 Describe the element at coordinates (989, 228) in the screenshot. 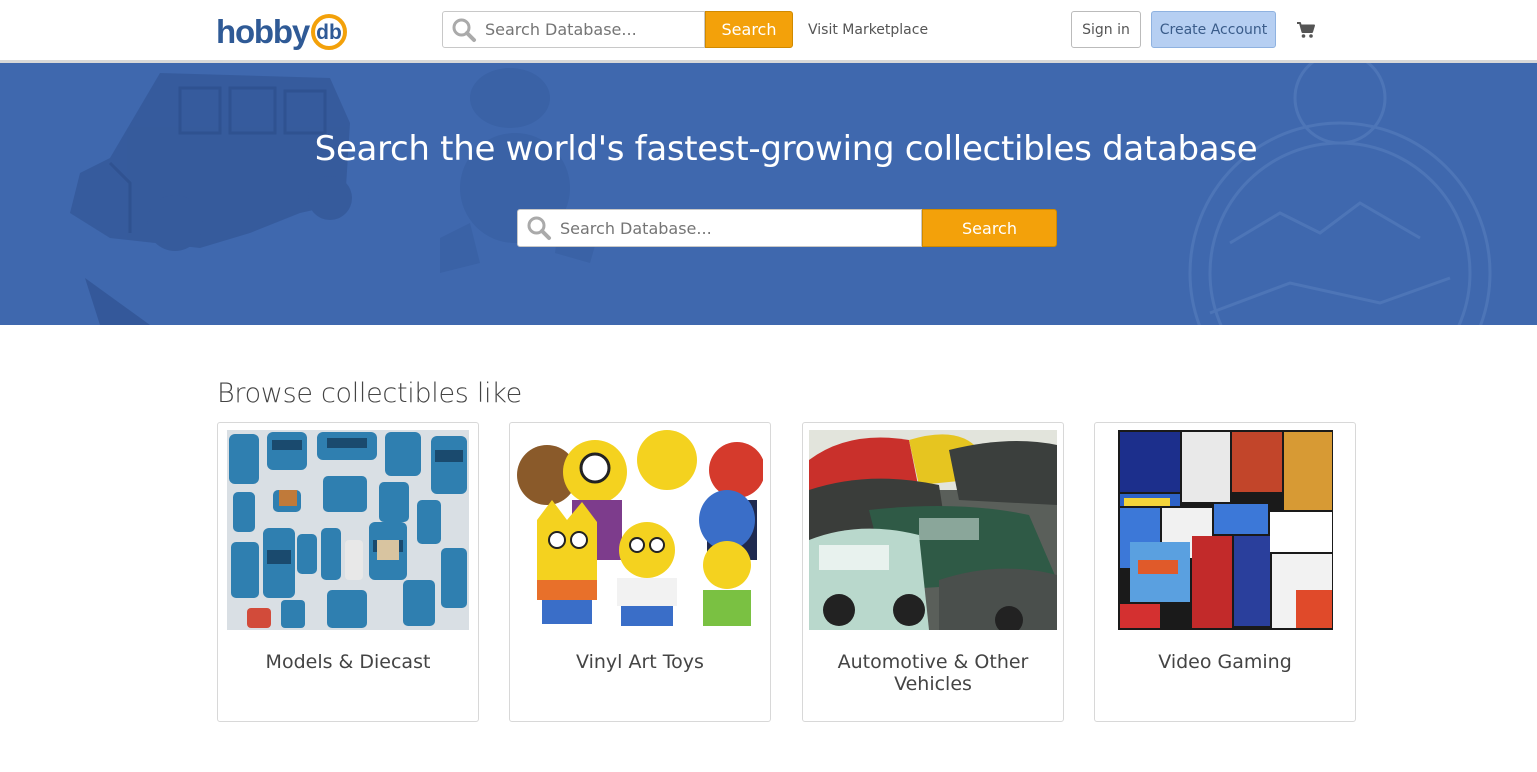

I see `hero-search-button: Search` at that location.